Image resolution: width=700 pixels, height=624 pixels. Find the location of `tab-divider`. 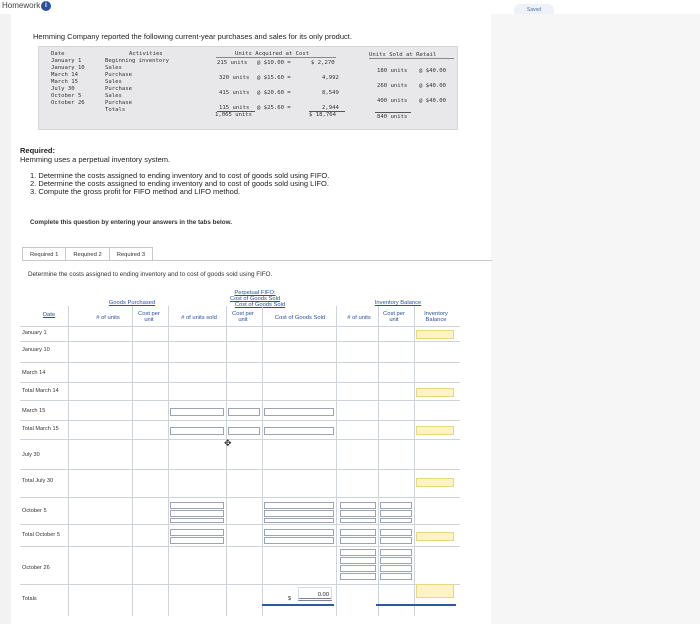

tab-divider is located at coordinates (257, 260).